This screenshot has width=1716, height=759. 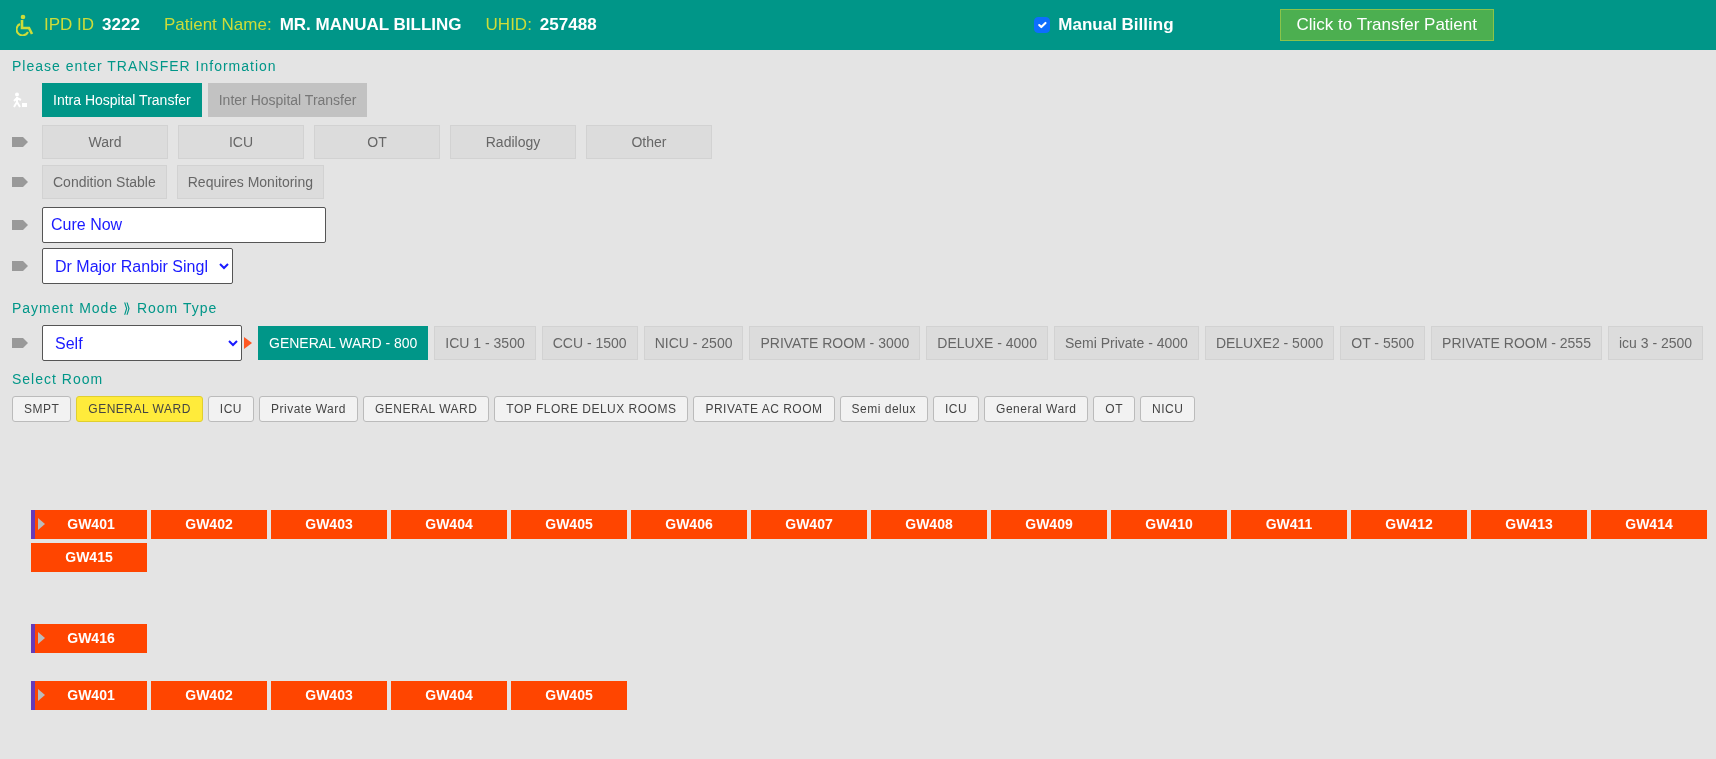 I want to click on room-type-button: DELUXE2 - 5000, so click(x=1269, y=343).